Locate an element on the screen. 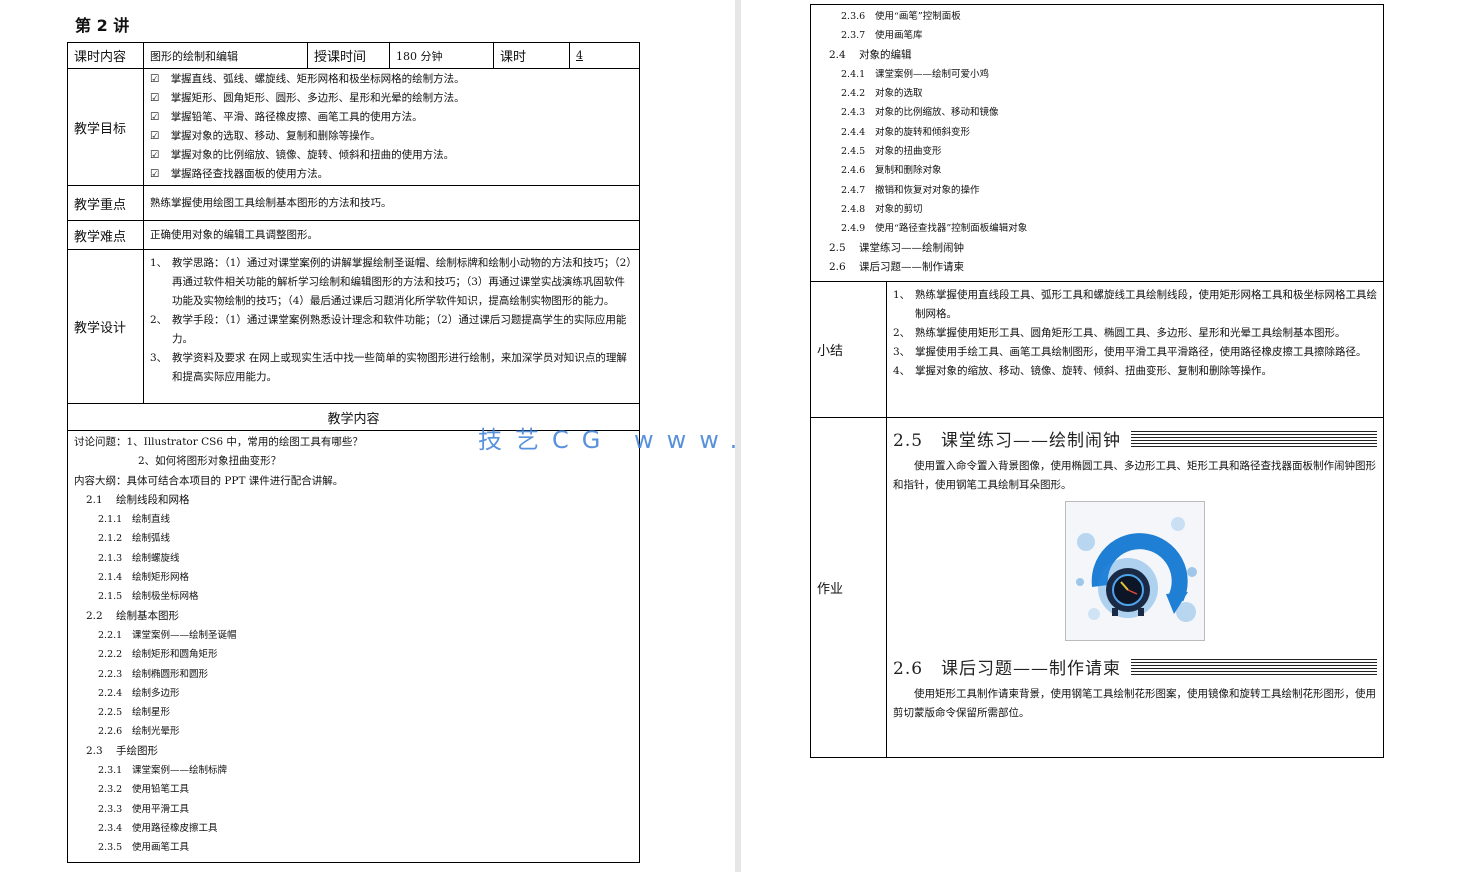 The image size is (1471, 872). outline-subsection: 2.3.4 使用路径橡皮擦工具 is located at coordinates (158, 828).